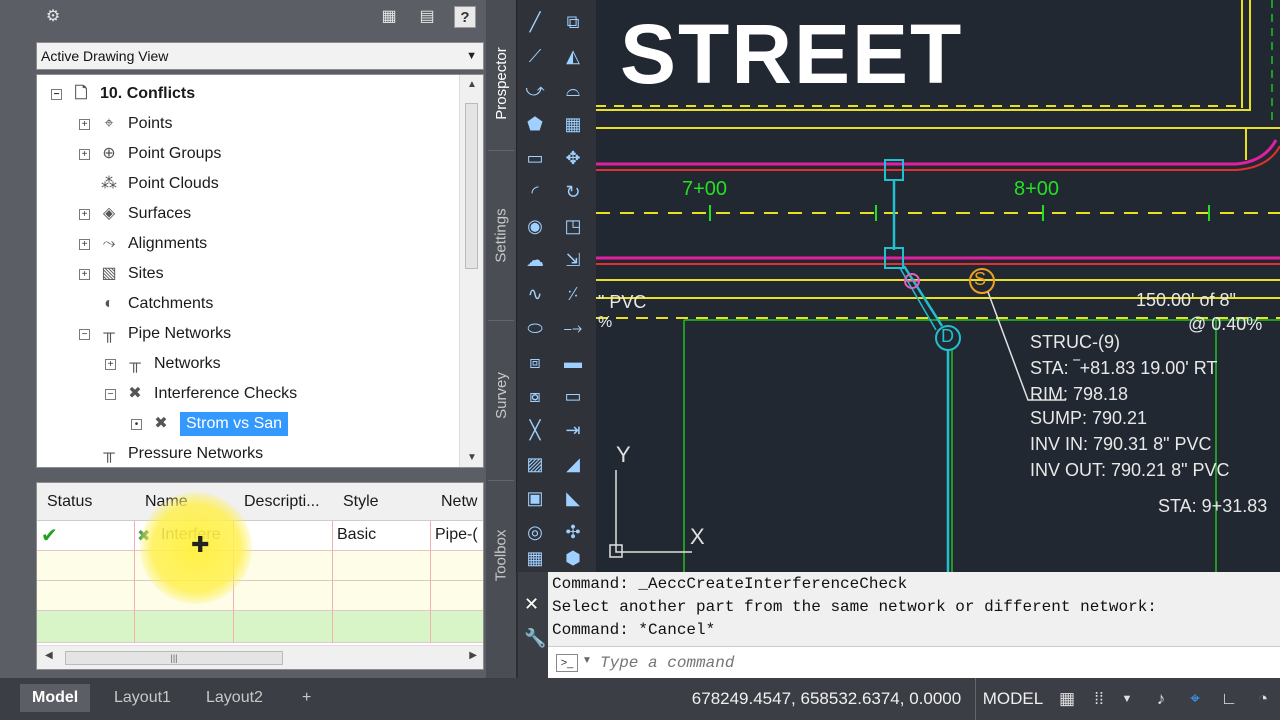  What do you see at coordinates (573, 22) in the screenshot?
I see `copy-icon: ⧉` at bounding box center [573, 22].